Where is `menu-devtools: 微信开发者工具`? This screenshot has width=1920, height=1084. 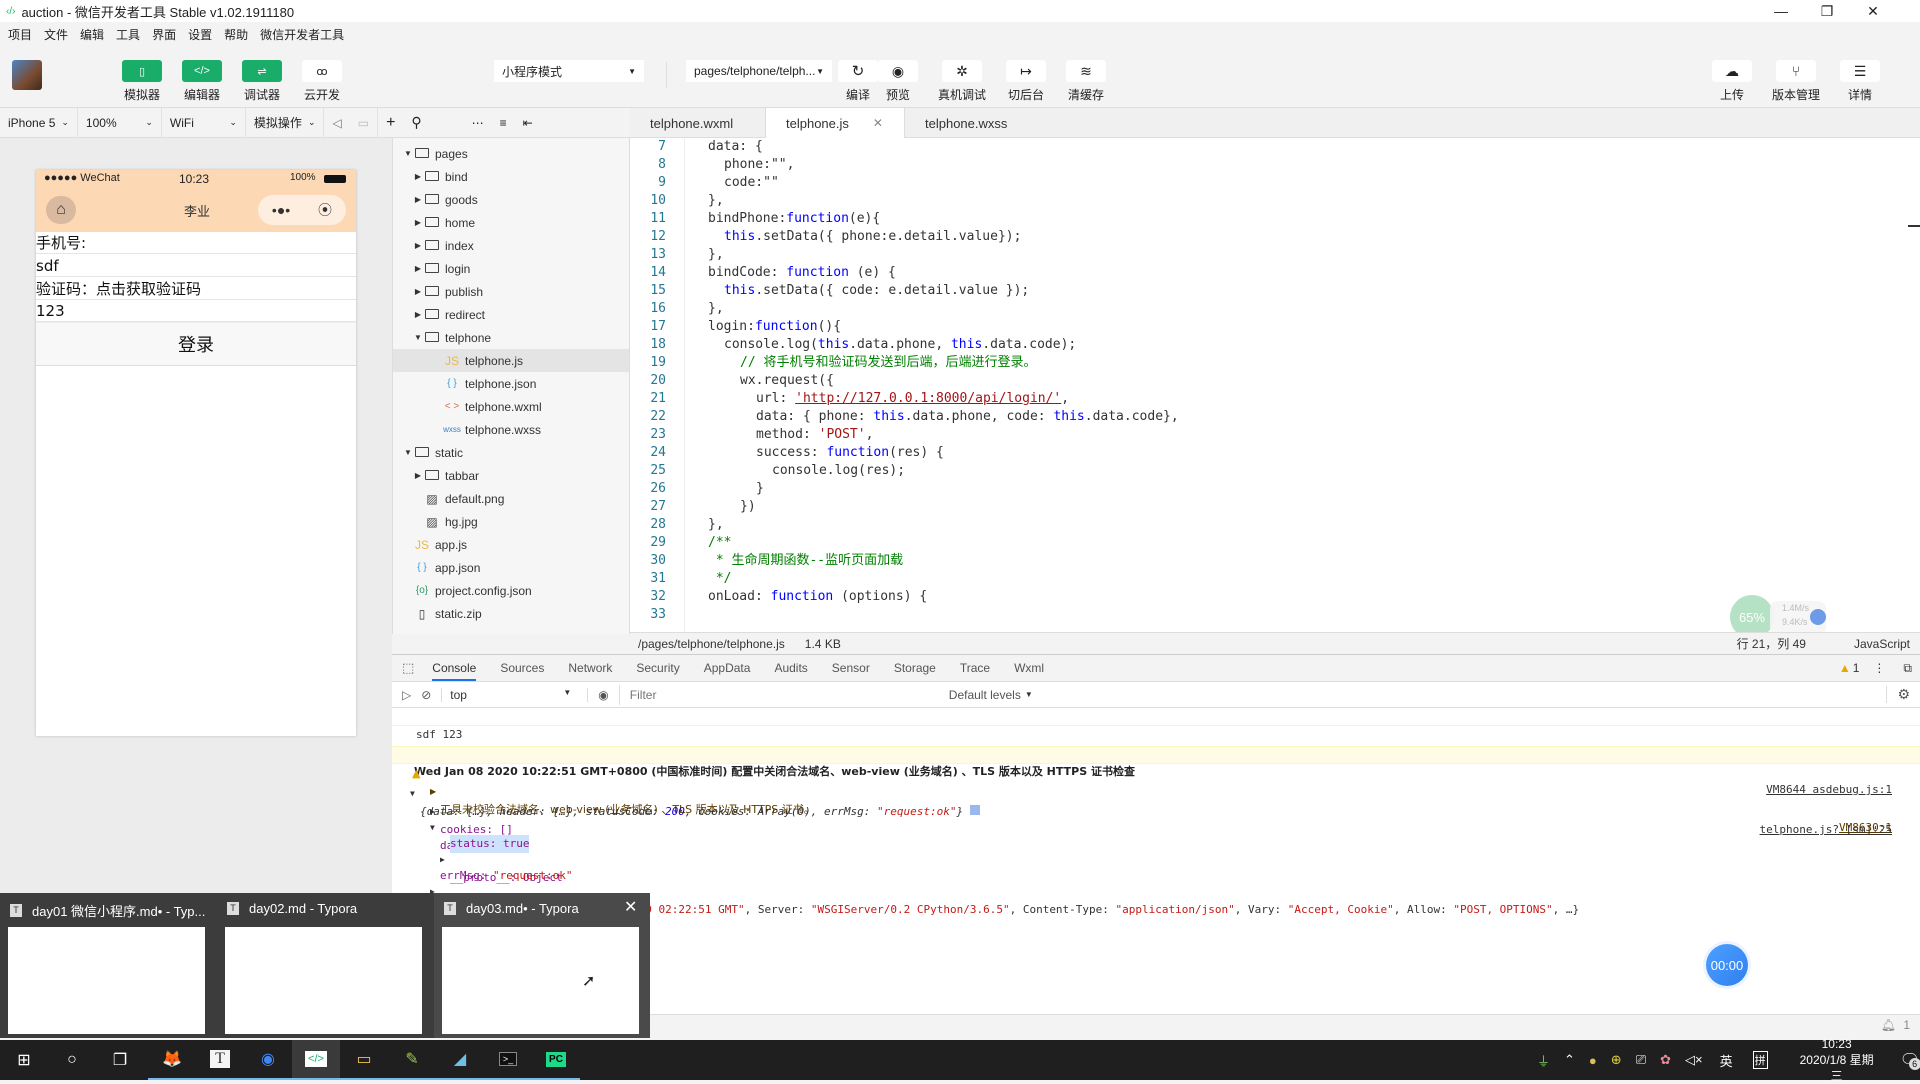 menu-devtools: 微信开发者工具 is located at coordinates (302, 34).